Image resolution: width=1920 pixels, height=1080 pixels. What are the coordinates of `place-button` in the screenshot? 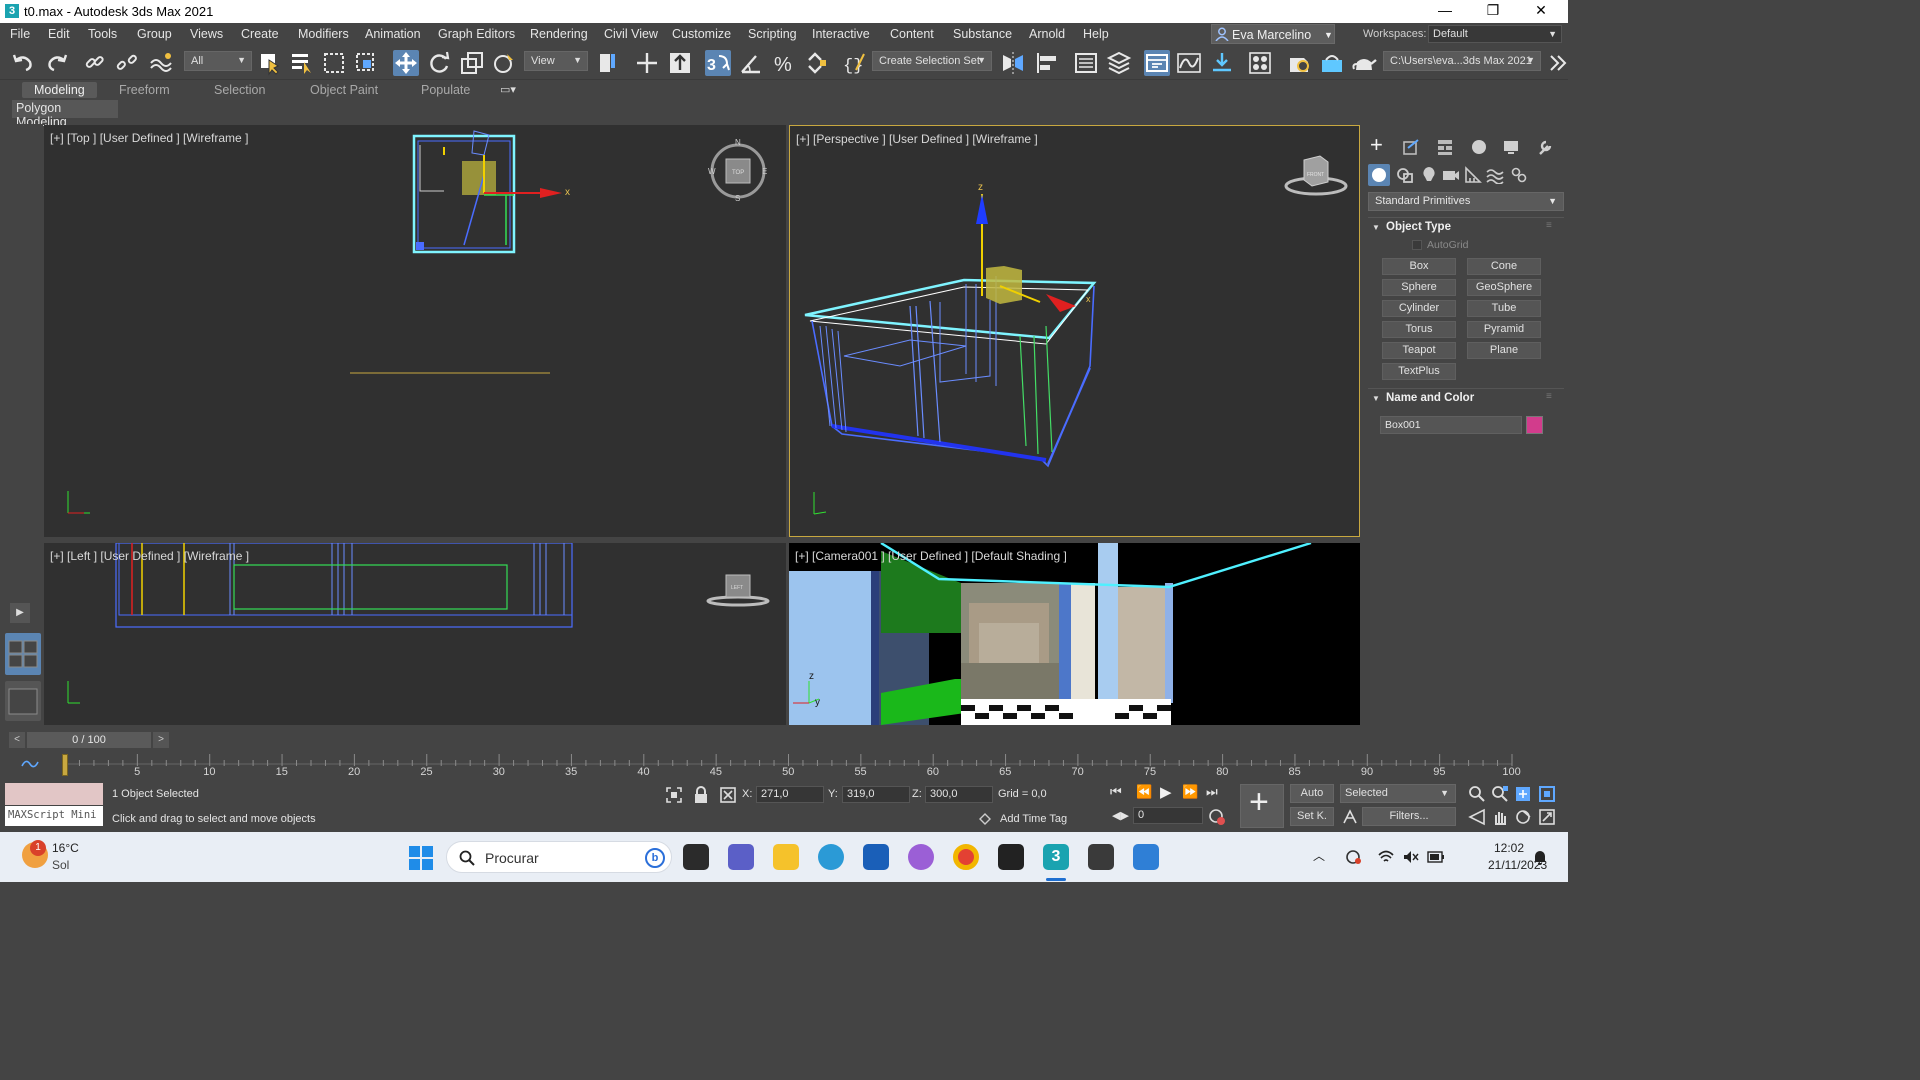 It's located at (504, 63).